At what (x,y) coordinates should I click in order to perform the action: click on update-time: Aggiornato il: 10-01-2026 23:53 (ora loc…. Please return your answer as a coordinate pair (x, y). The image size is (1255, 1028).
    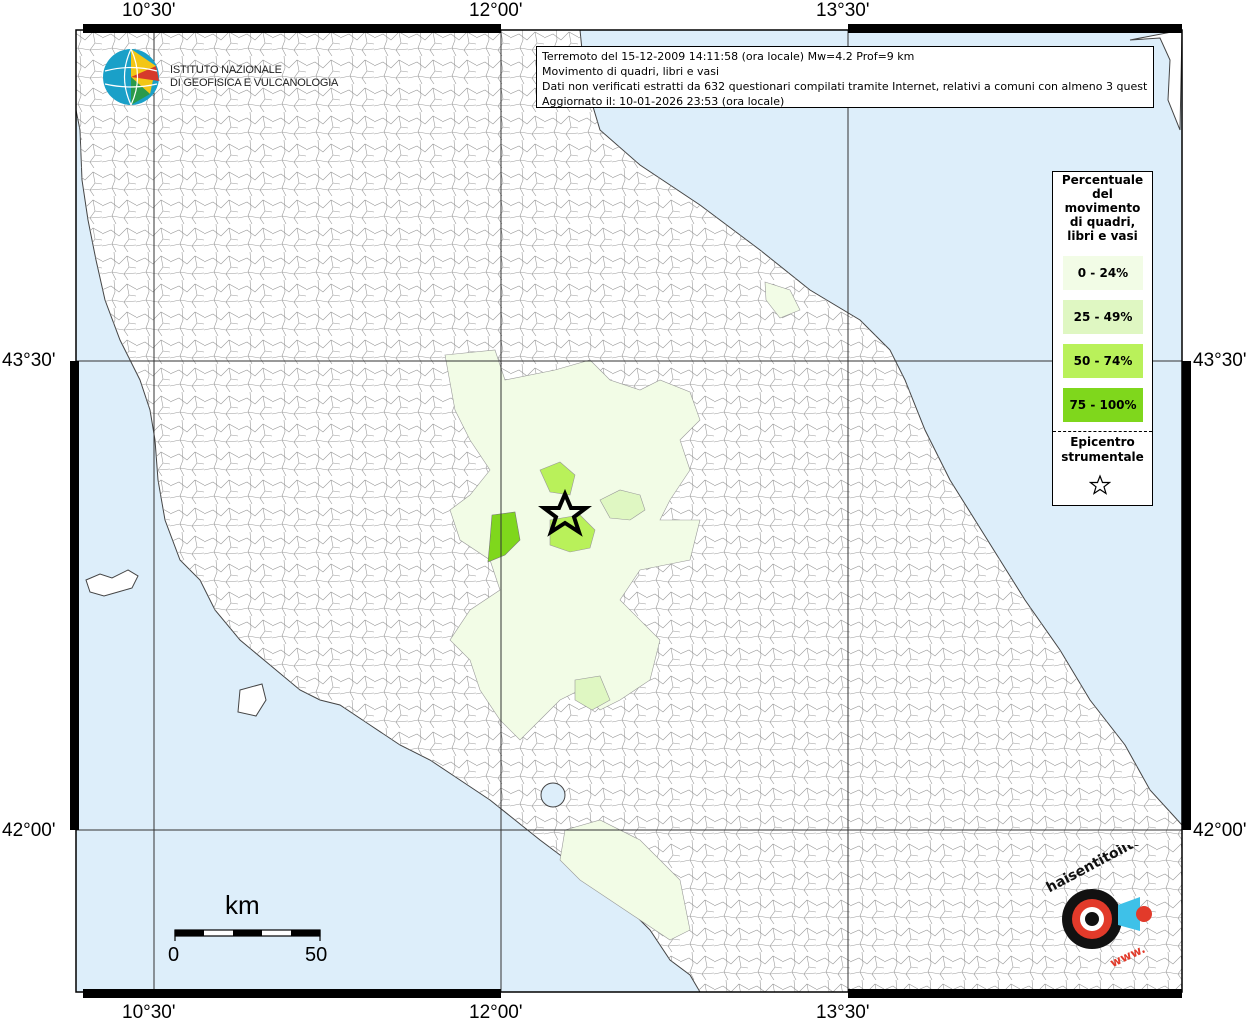
    Looking at the image, I should click on (663, 101).